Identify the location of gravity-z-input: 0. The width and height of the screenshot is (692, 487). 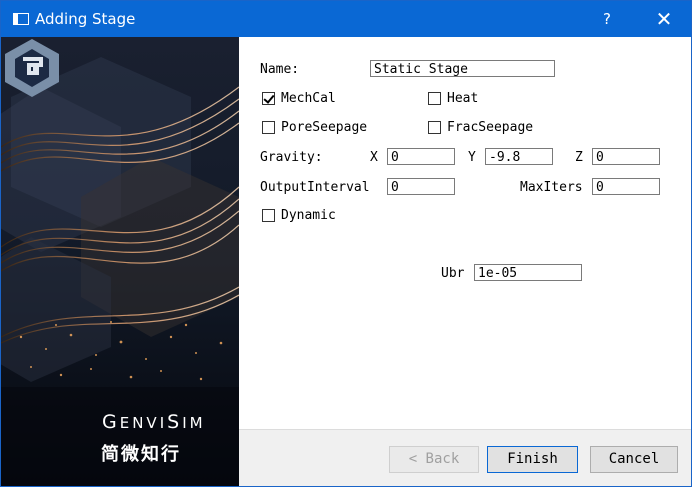
(626, 156).